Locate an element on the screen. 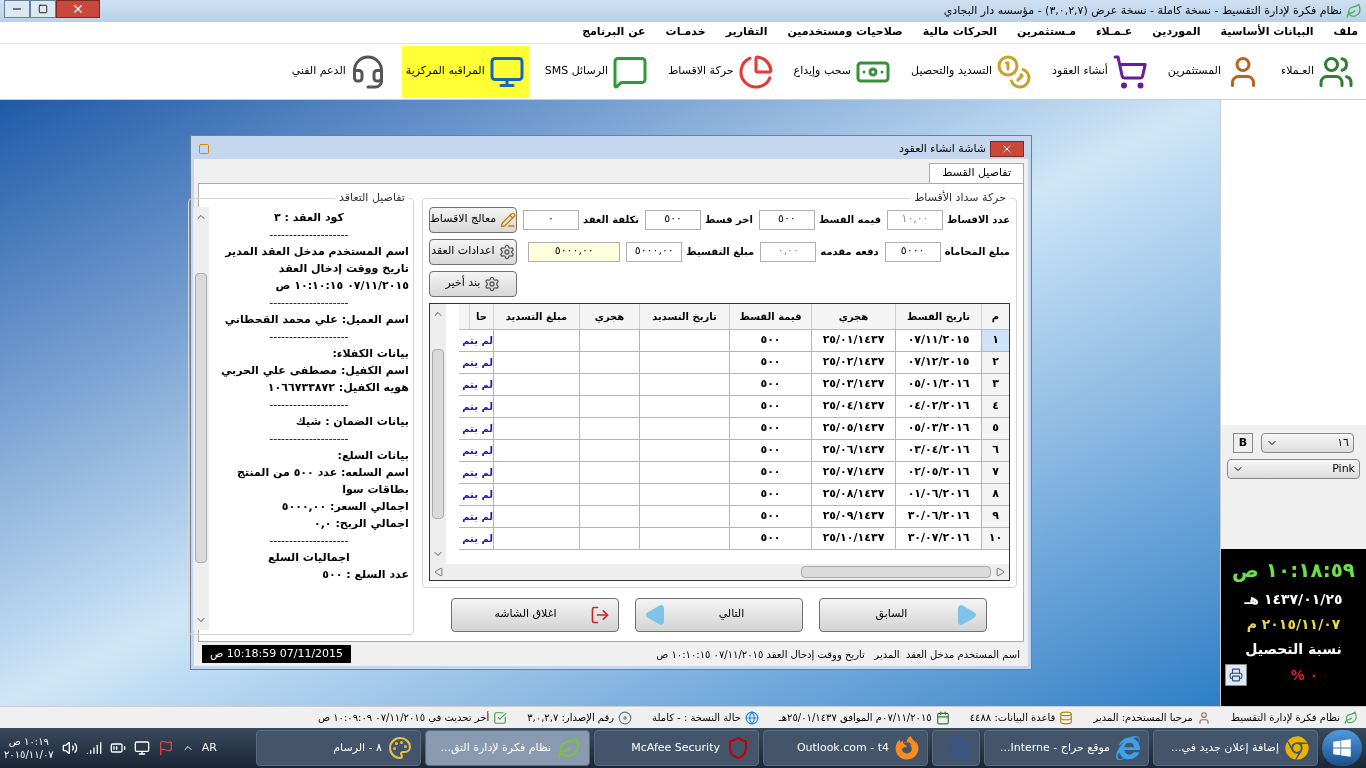  menu-item: التقارير is located at coordinates (746, 32).